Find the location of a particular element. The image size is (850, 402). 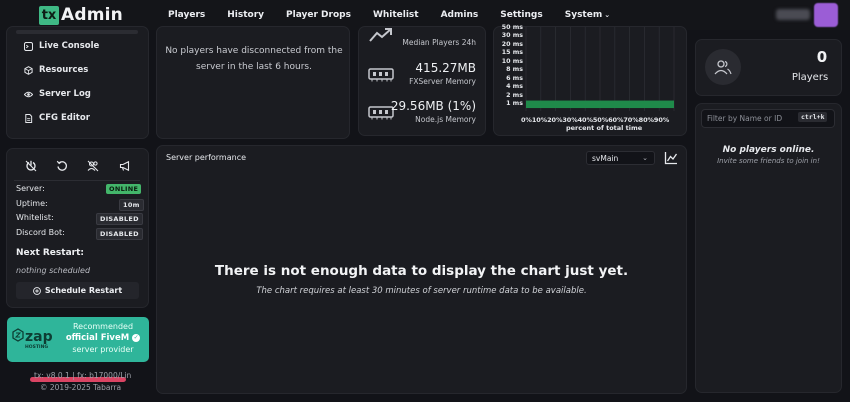

nav-player-drops: Player Drops is located at coordinates (318, 15).